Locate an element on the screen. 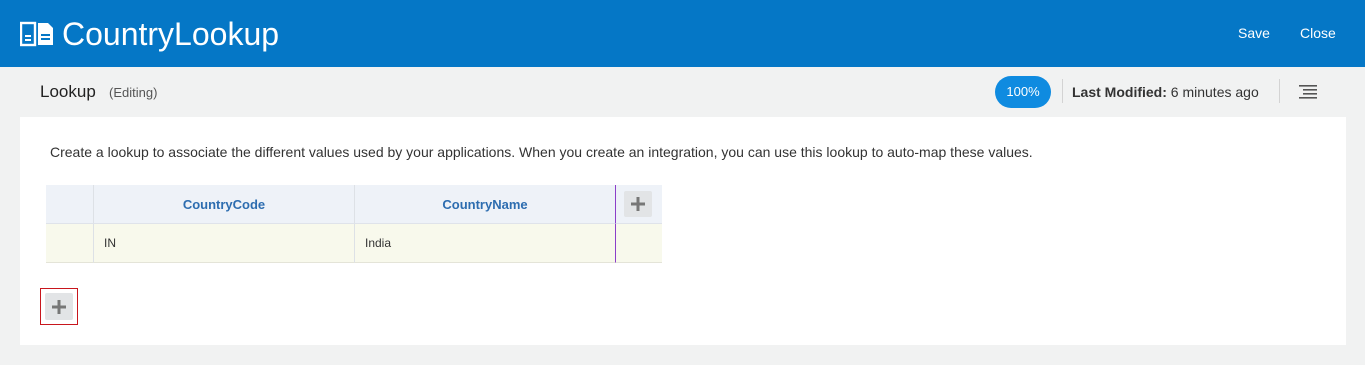 This screenshot has width=1365, height=365. column-header-label: CountryName is located at coordinates (485, 204).